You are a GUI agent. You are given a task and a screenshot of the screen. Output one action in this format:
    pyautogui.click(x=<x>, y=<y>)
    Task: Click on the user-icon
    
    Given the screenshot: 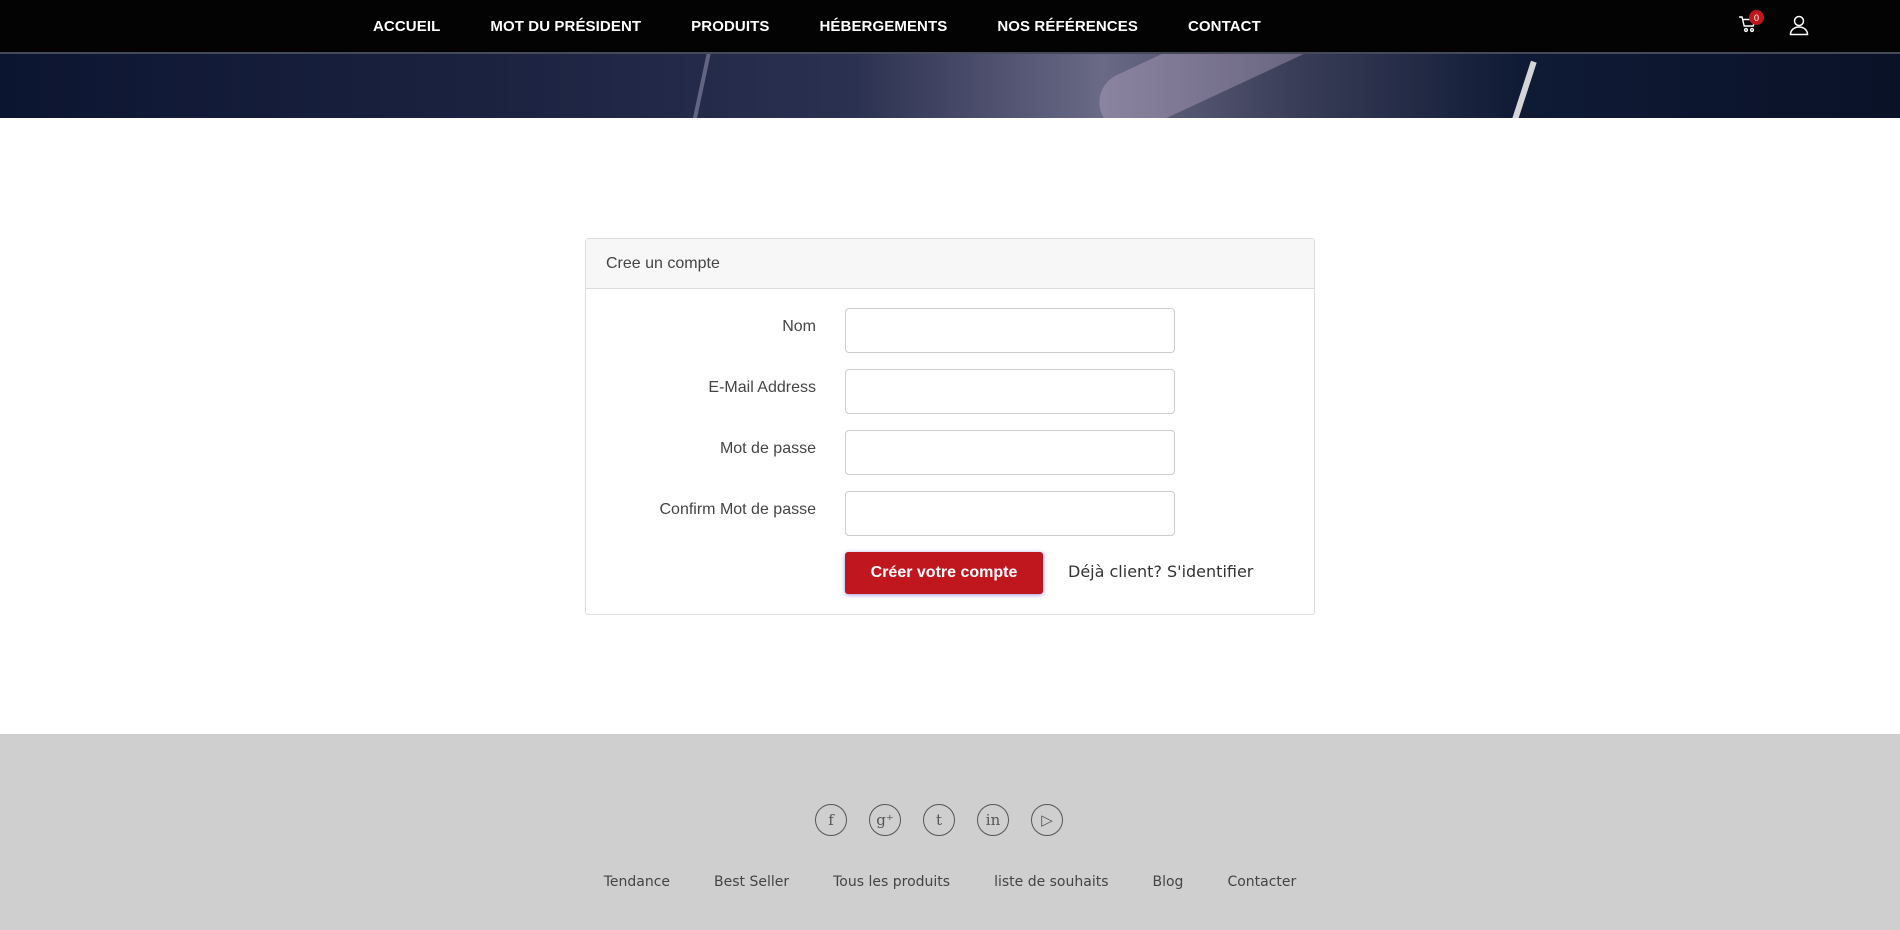 What is the action you would take?
    pyautogui.click(x=1799, y=25)
    